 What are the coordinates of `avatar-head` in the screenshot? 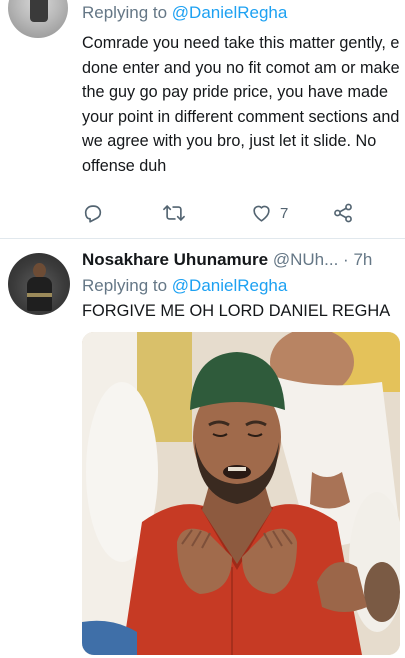 It's located at (39, 270).